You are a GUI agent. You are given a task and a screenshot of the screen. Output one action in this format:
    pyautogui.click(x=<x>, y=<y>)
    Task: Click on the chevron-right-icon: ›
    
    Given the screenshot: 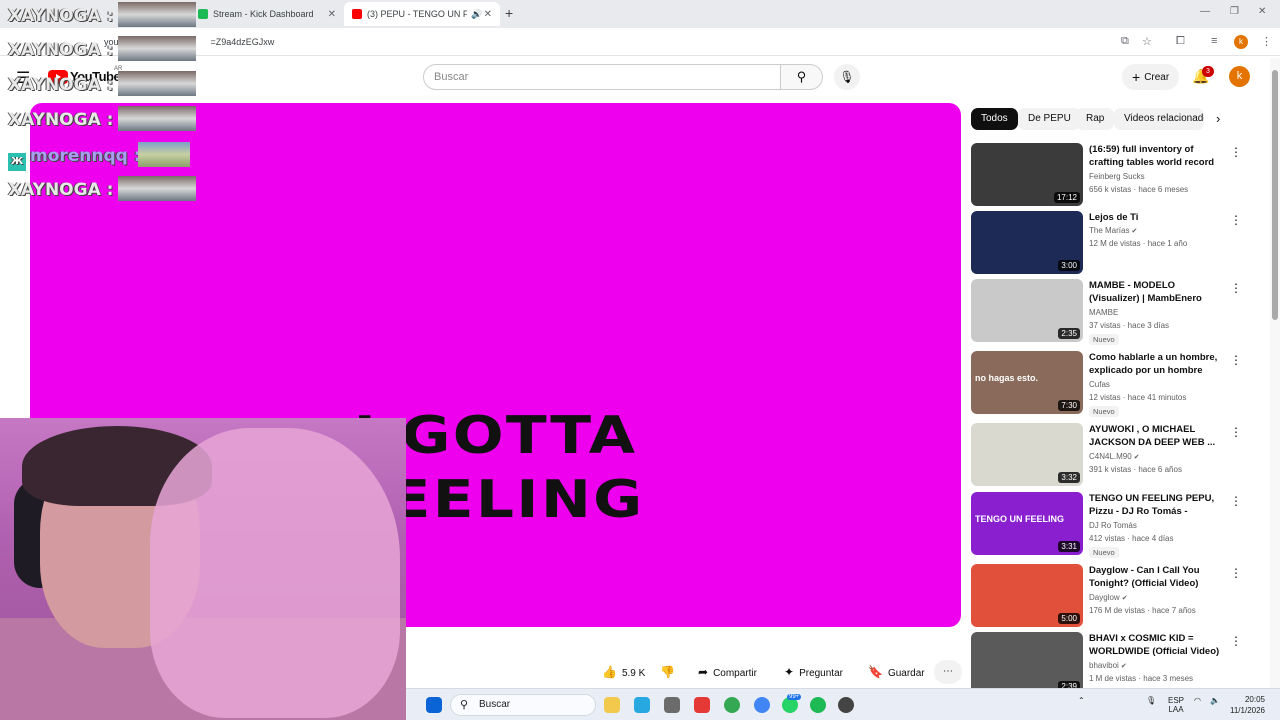 What is the action you would take?
    pyautogui.click(x=1218, y=118)
    